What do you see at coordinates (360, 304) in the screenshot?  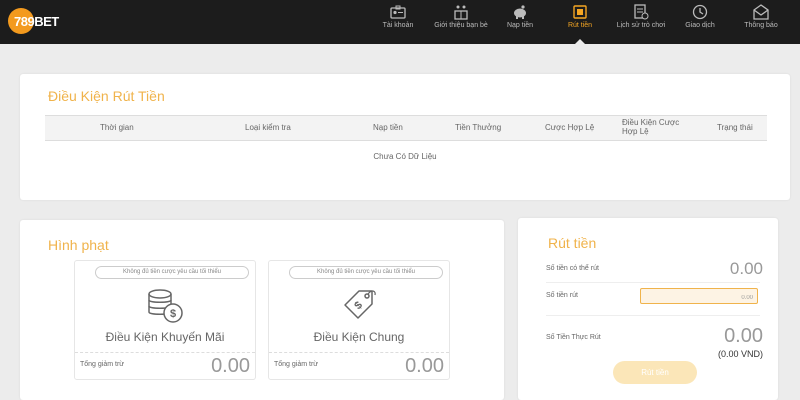 I see `price-tag-dollar-icon: $` at bounding box center [360, 304].